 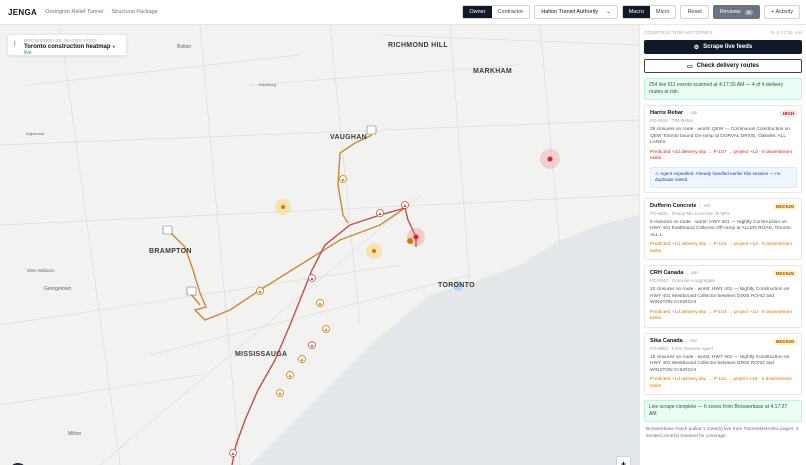 What do you see at coordinates (728, 47) in the screenshot?
I see `scrape-label: Scrape live feeds` at bounding box center [728, 47].